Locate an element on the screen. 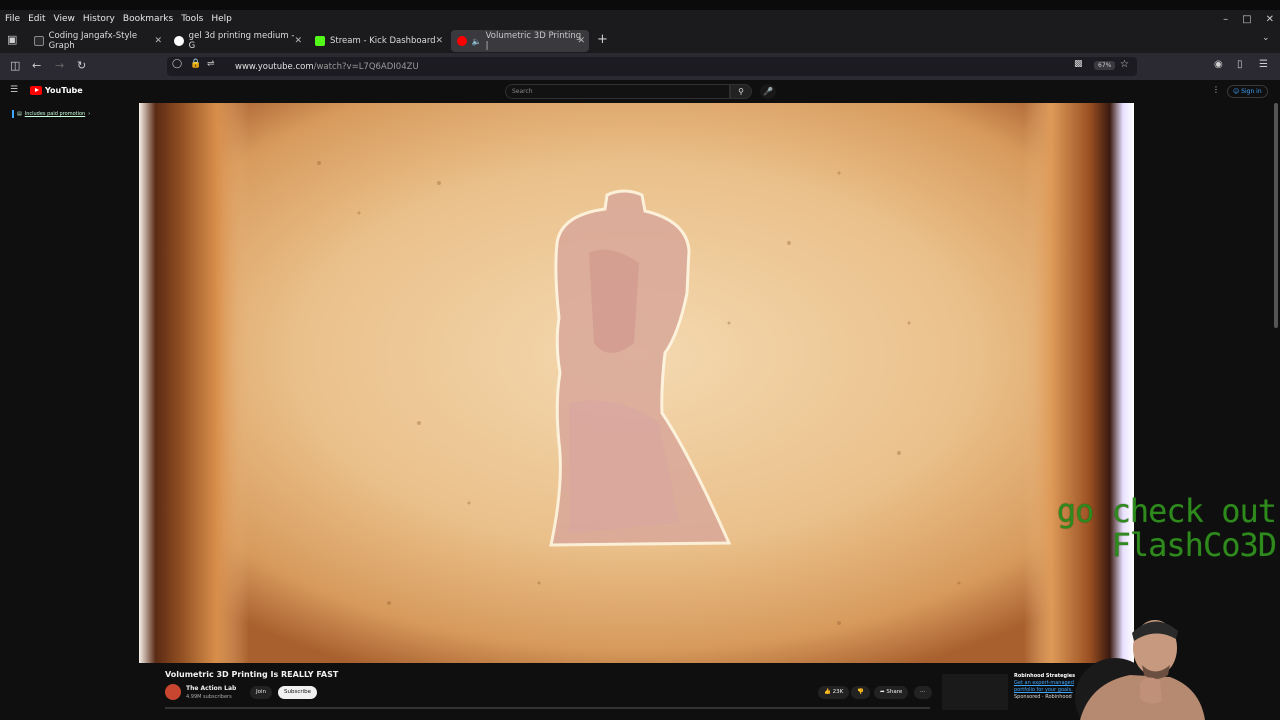  menu-edit: Edit is located at coordinates (36, 19).